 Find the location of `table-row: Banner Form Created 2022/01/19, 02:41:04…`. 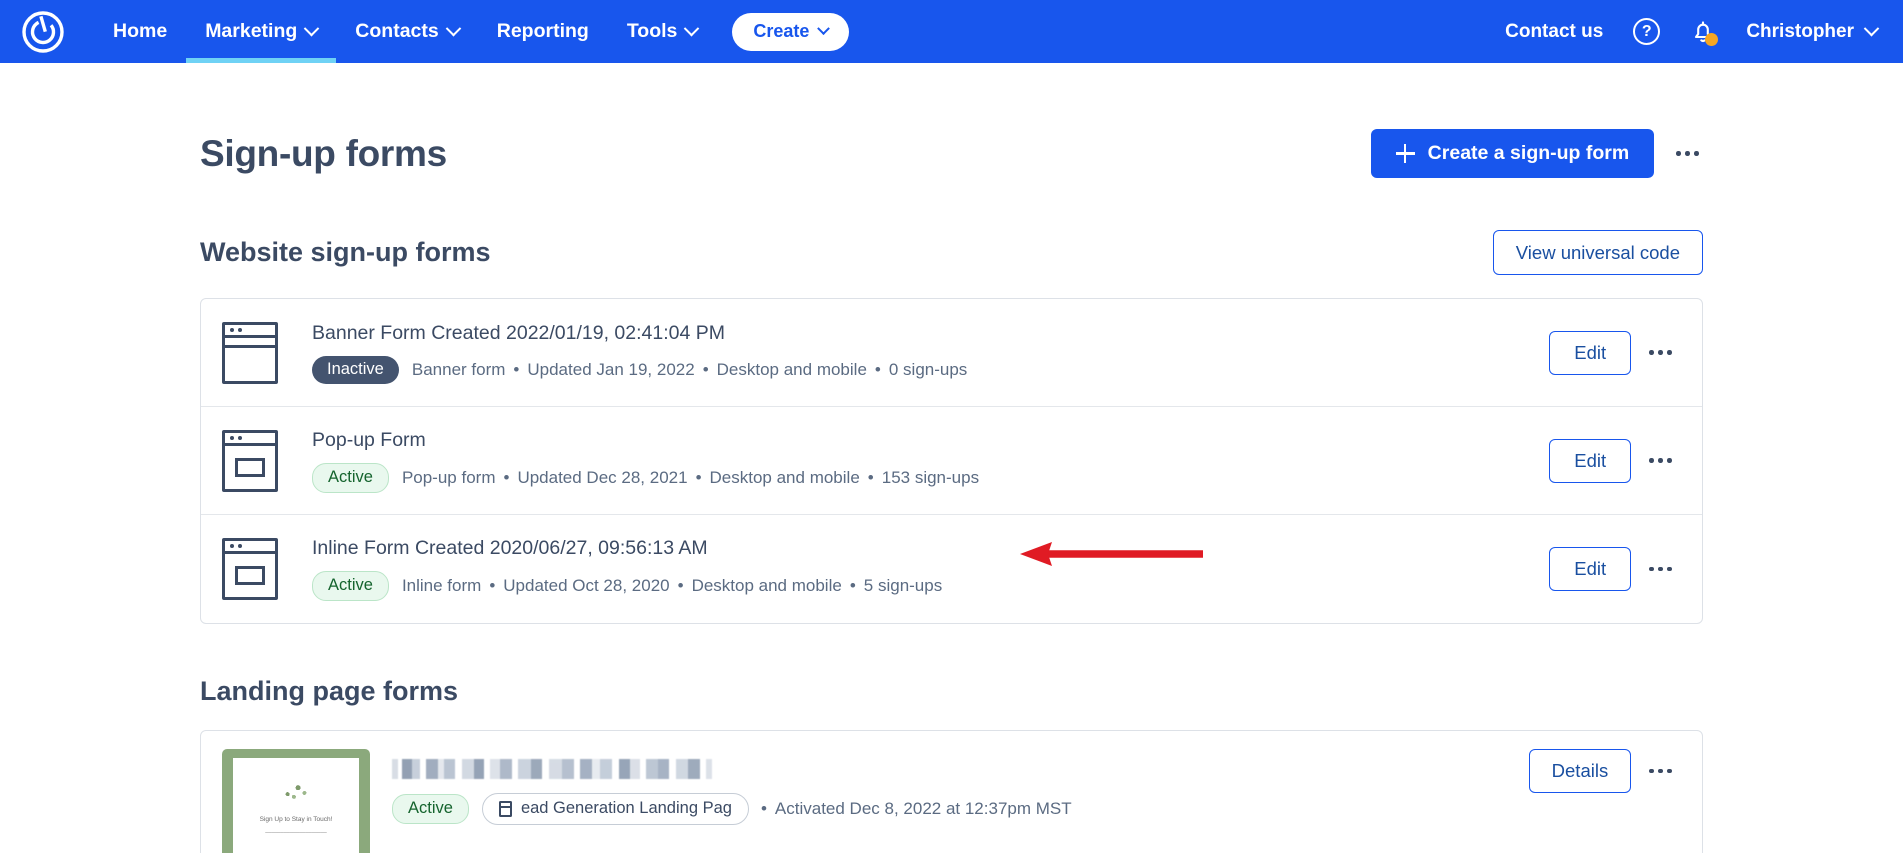

table-row: Banner Form Created 2022/01/19, 02:41:04… is located at coordinates (951, 353).